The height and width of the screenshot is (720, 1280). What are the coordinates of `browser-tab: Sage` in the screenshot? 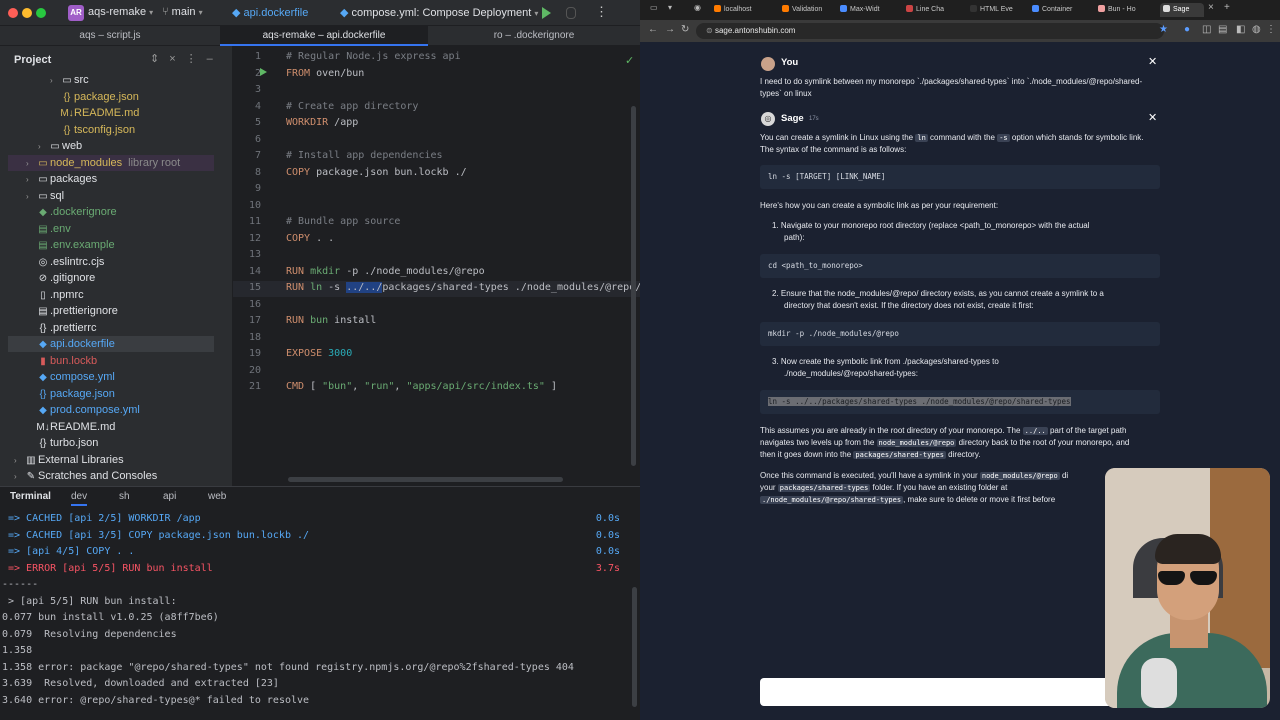 It's located at (1182, 10).